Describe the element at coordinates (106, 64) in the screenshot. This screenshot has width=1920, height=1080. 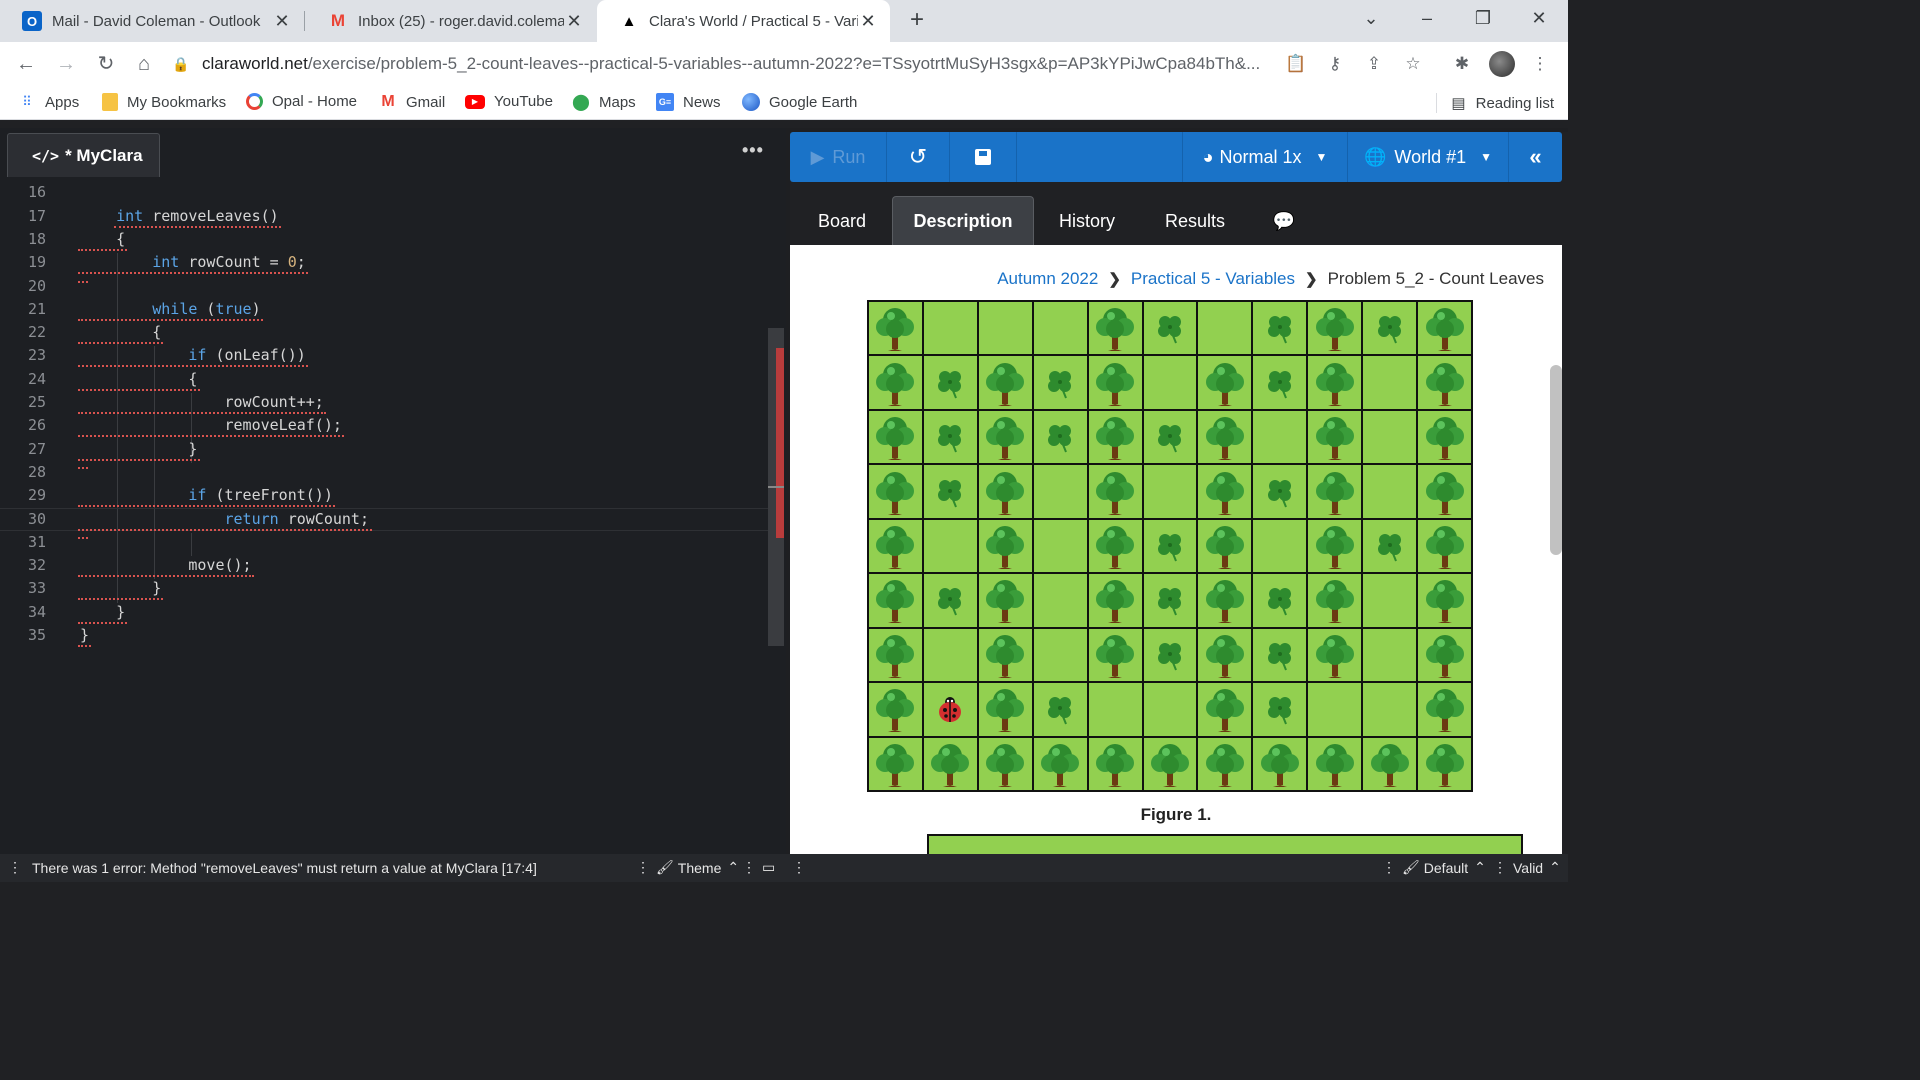
I see `reload-icon: ↻` at that location.